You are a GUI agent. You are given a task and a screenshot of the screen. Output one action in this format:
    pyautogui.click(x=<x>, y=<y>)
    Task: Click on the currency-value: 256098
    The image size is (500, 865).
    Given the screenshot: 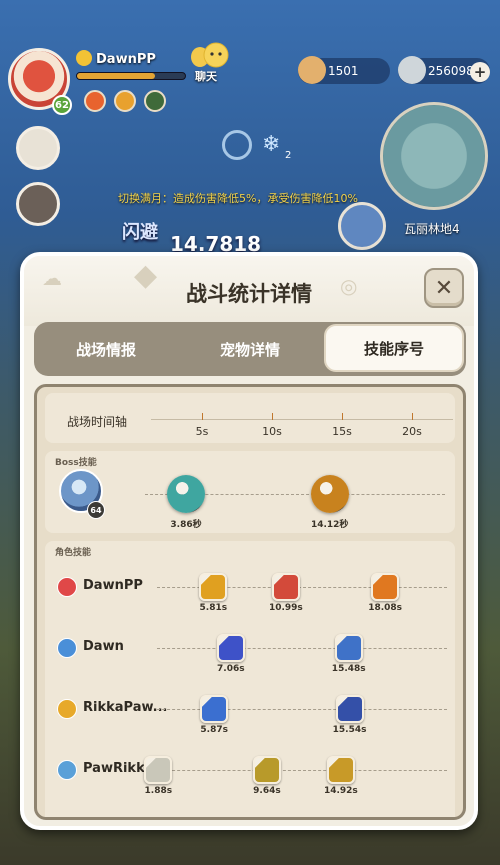 What is the action you would take?
    pyautogui.click(x=451, y=71)
    